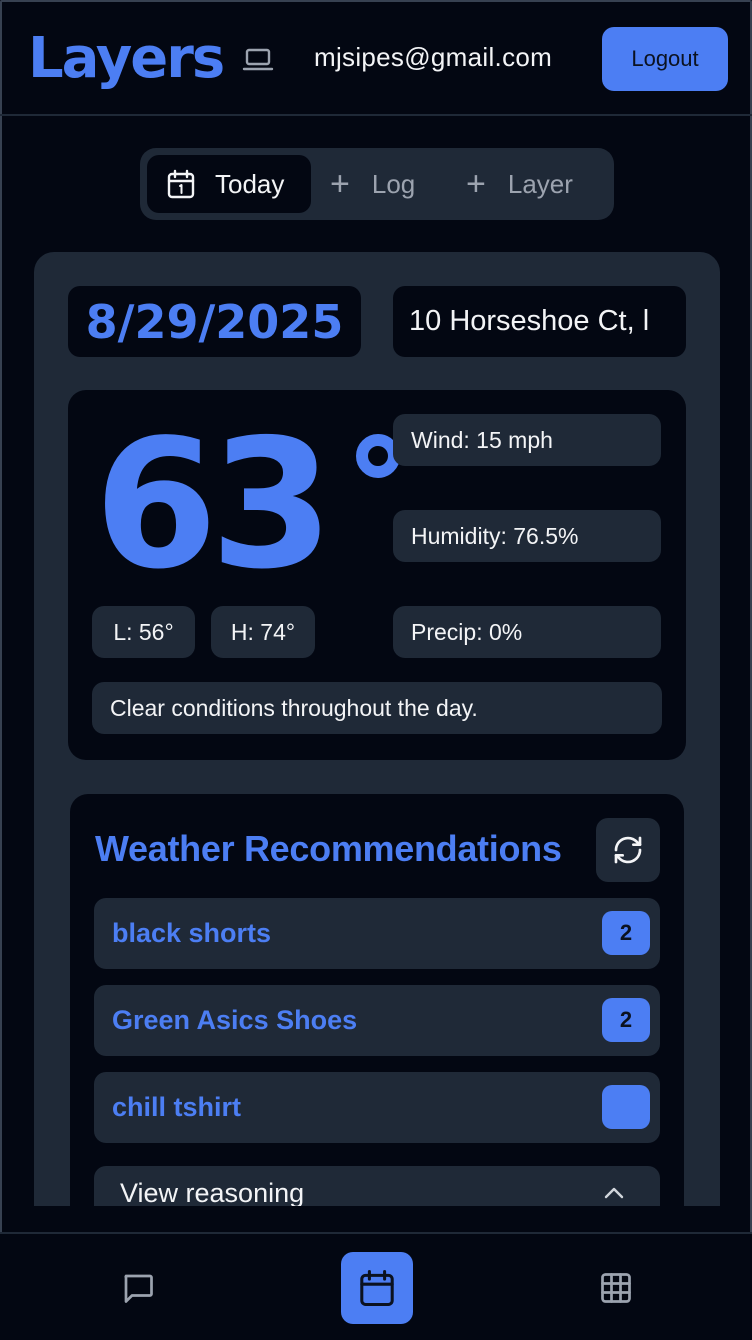 Image resolution: width=752 pixels, height=1340 pixels. I want to click on high-temp-pill: H: 74°, so click(263, 632).